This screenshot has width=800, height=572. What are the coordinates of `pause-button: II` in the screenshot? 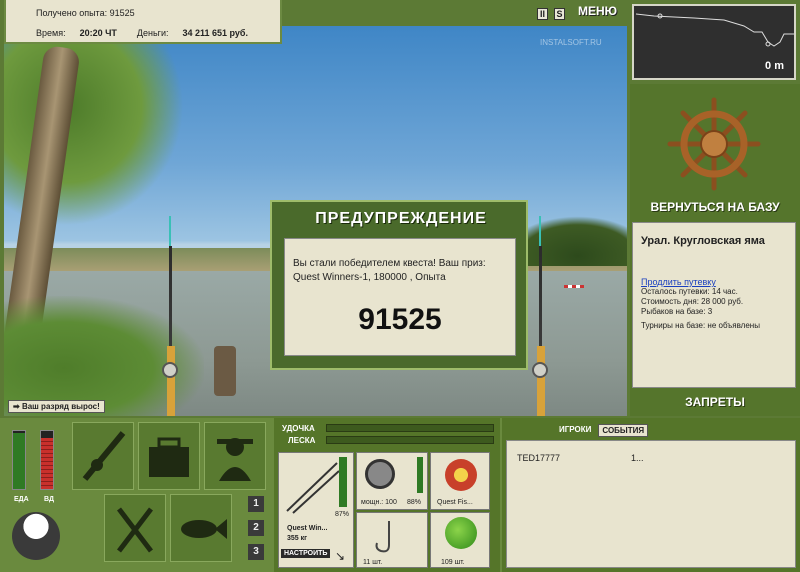 It's located at (542, 14).